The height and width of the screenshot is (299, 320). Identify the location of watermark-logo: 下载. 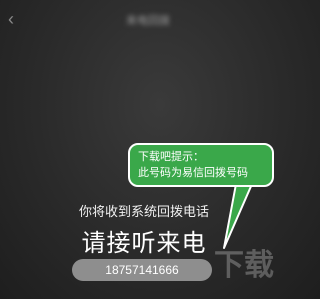
(244, 265).